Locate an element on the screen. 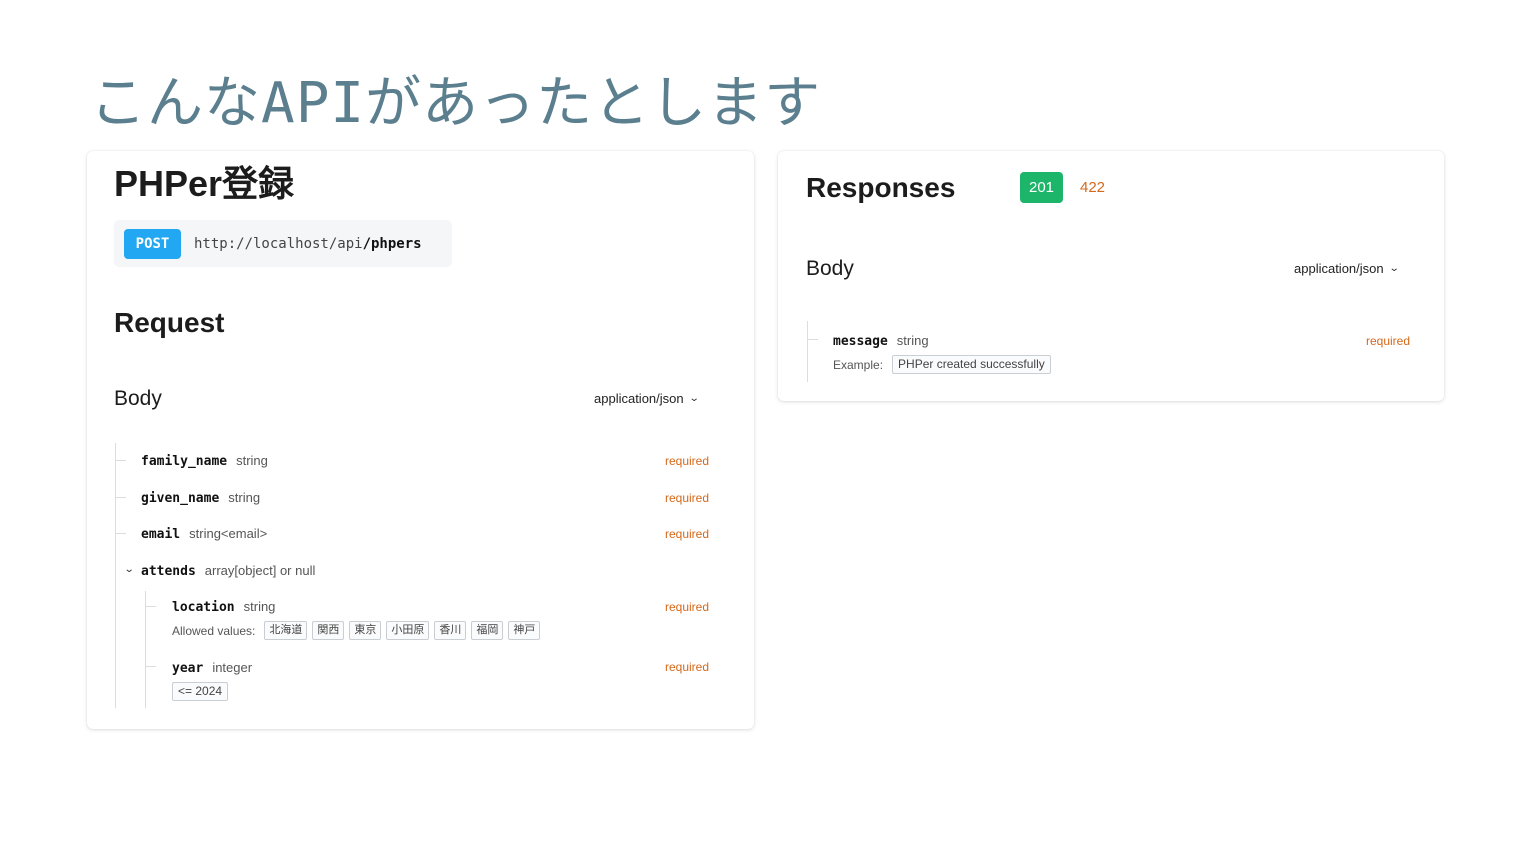 This screenshot has height=863, width=1531. allowed-value-chip: 北海道 is located at coordinates (286, 630).